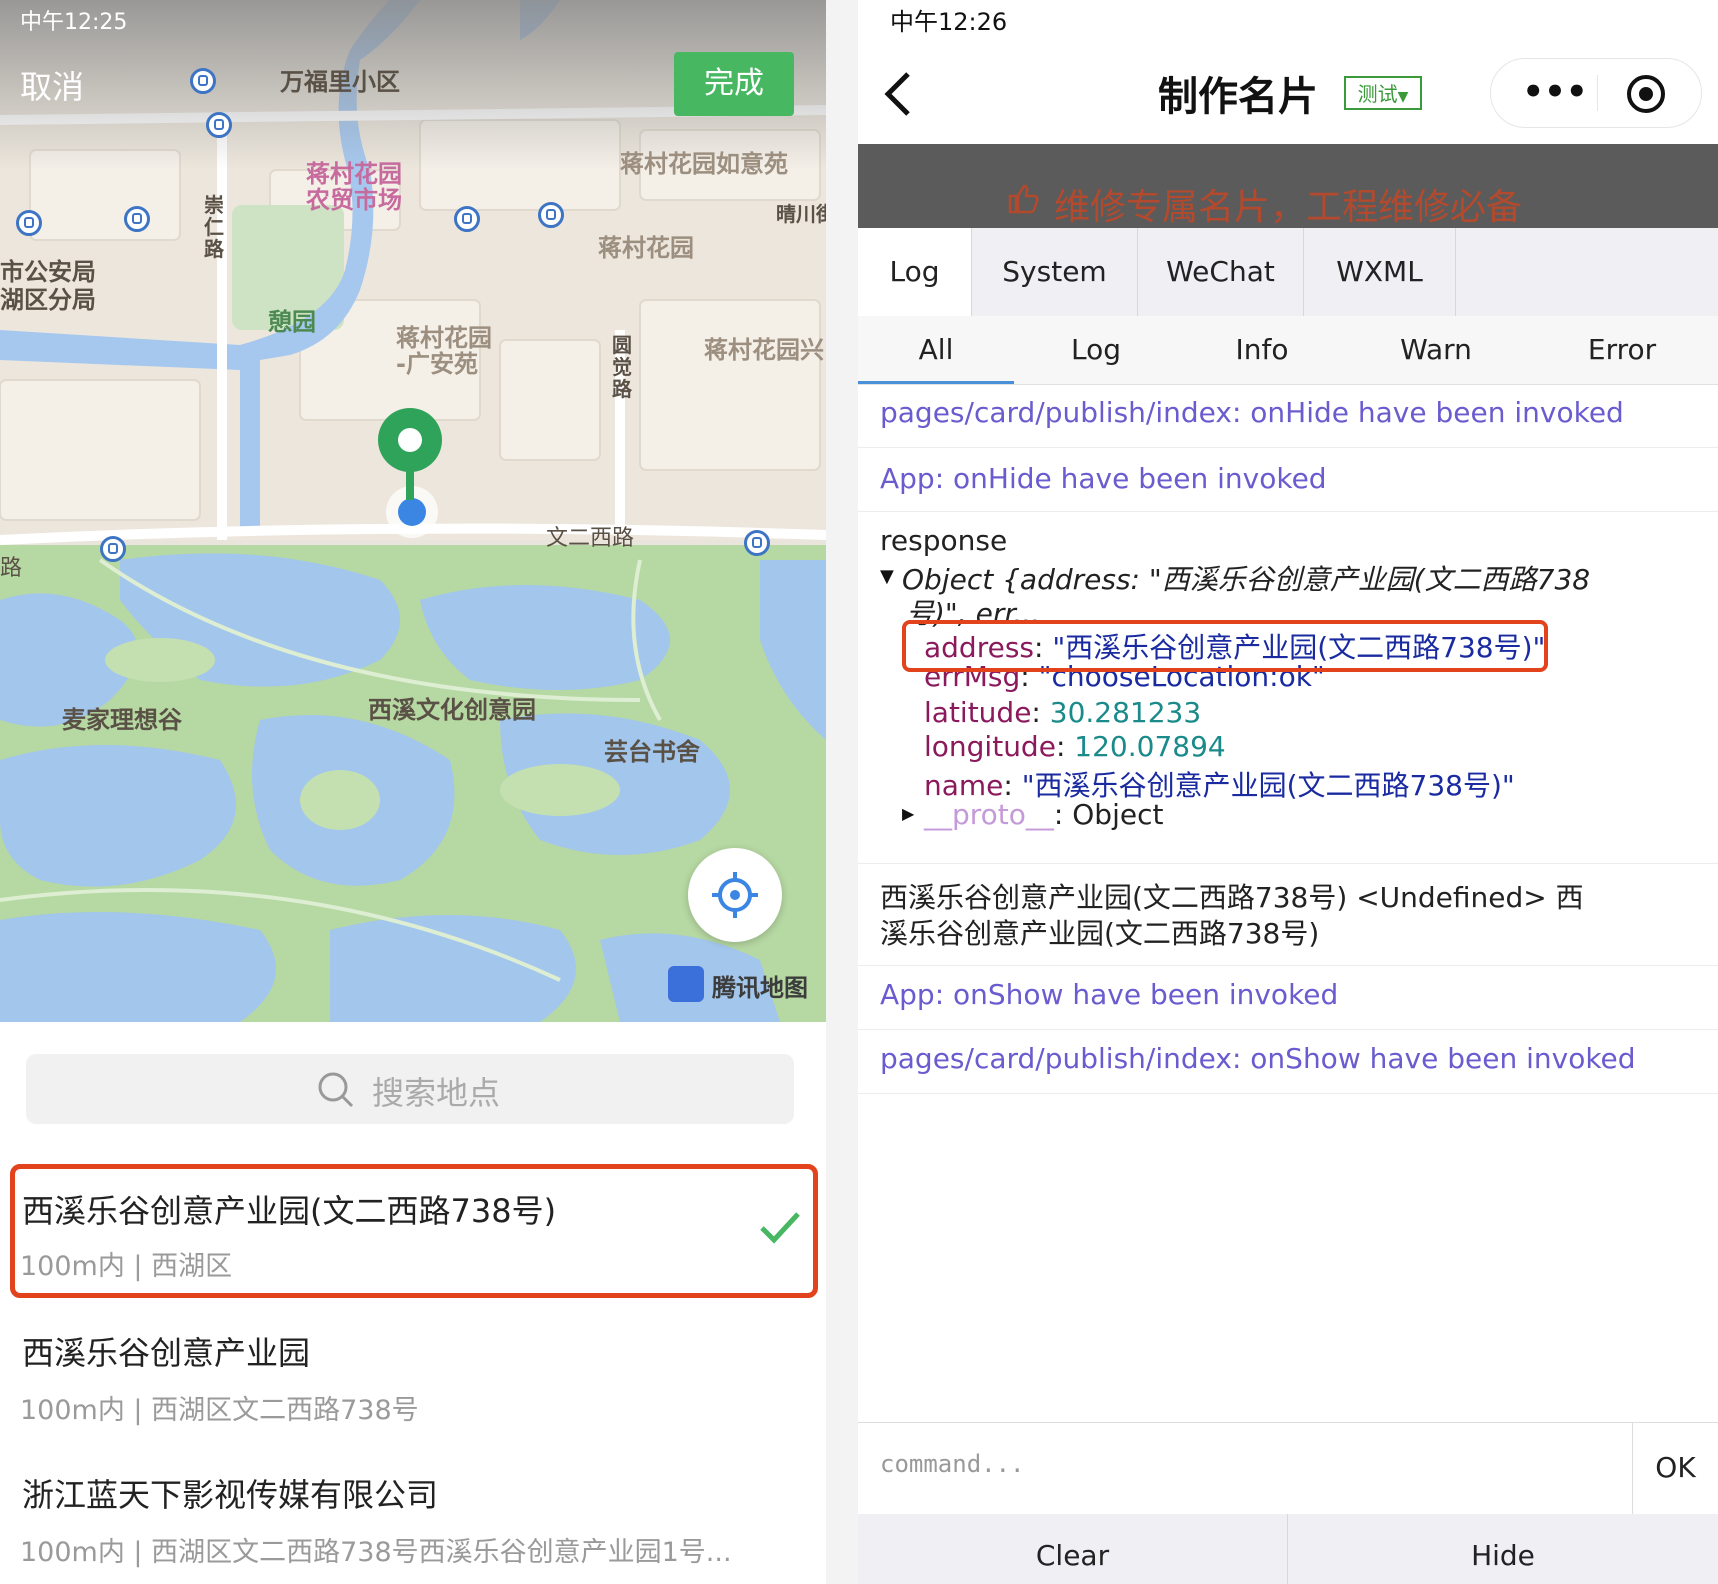 The image size is (1718, 1584). Describe the element at coordinates (1109, 994) in the screenshot. I see `log-text: App: onShow have been invoked` at that location.